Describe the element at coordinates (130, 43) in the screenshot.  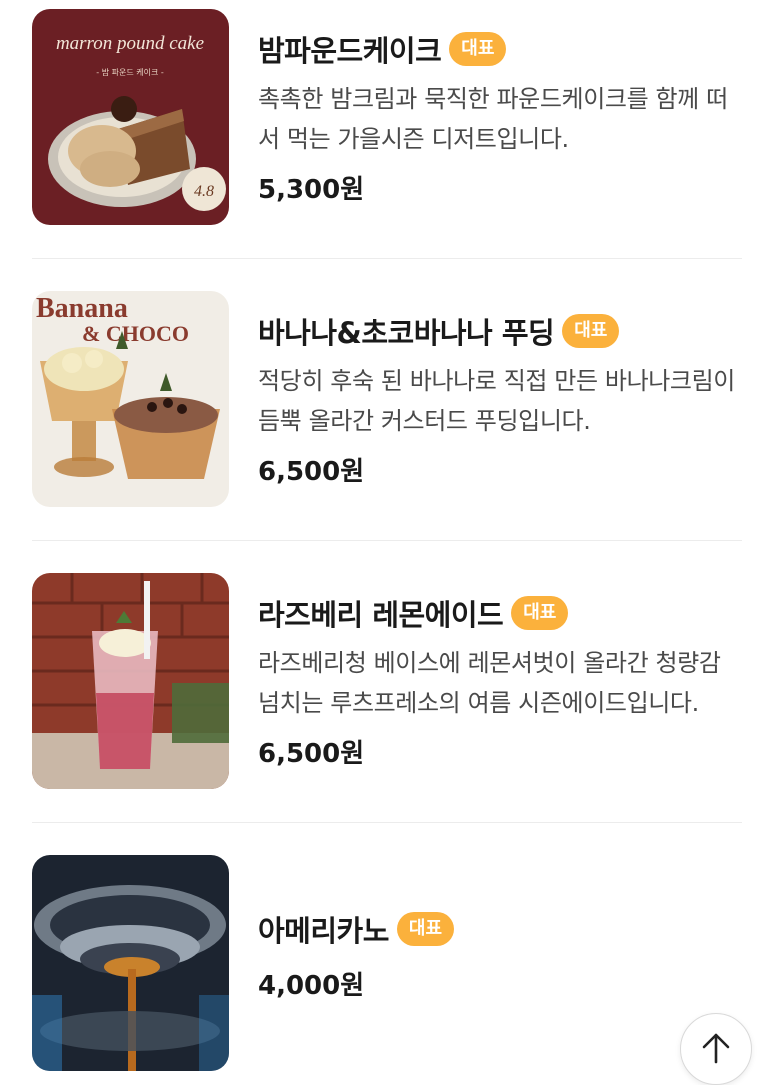
I see `image-title-text: marron pound cake` at that location.